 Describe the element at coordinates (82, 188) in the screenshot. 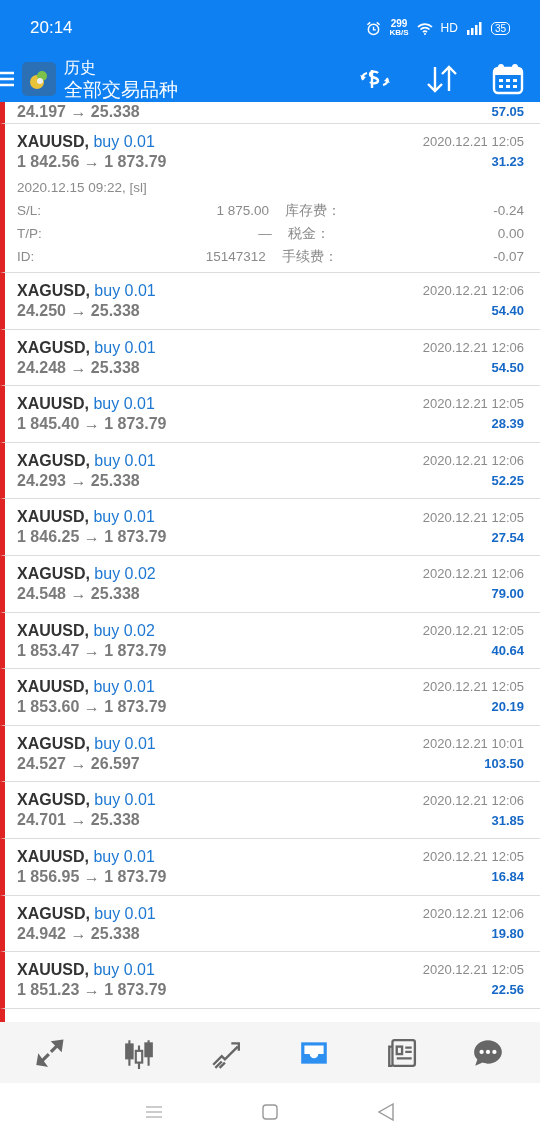

I see `open-info: 2020.12.15 09:22, [sl]` at that location.